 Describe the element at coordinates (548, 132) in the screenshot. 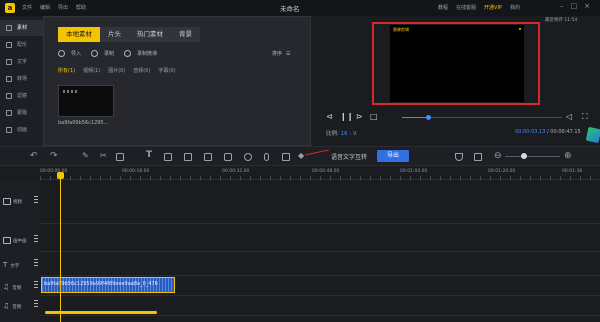

I see `time-display: 00:00:03.13 / 00:00:47.15` at that location.